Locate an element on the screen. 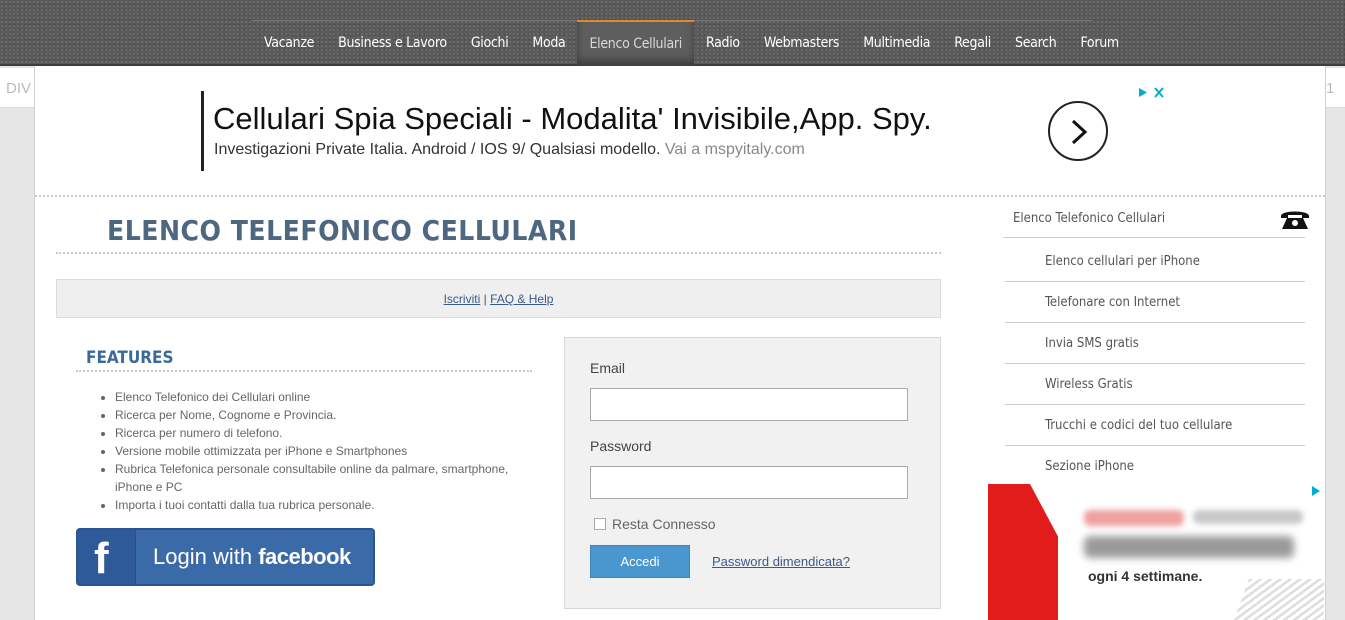  ad-brand-shape is located at coordinates (1023, 552).